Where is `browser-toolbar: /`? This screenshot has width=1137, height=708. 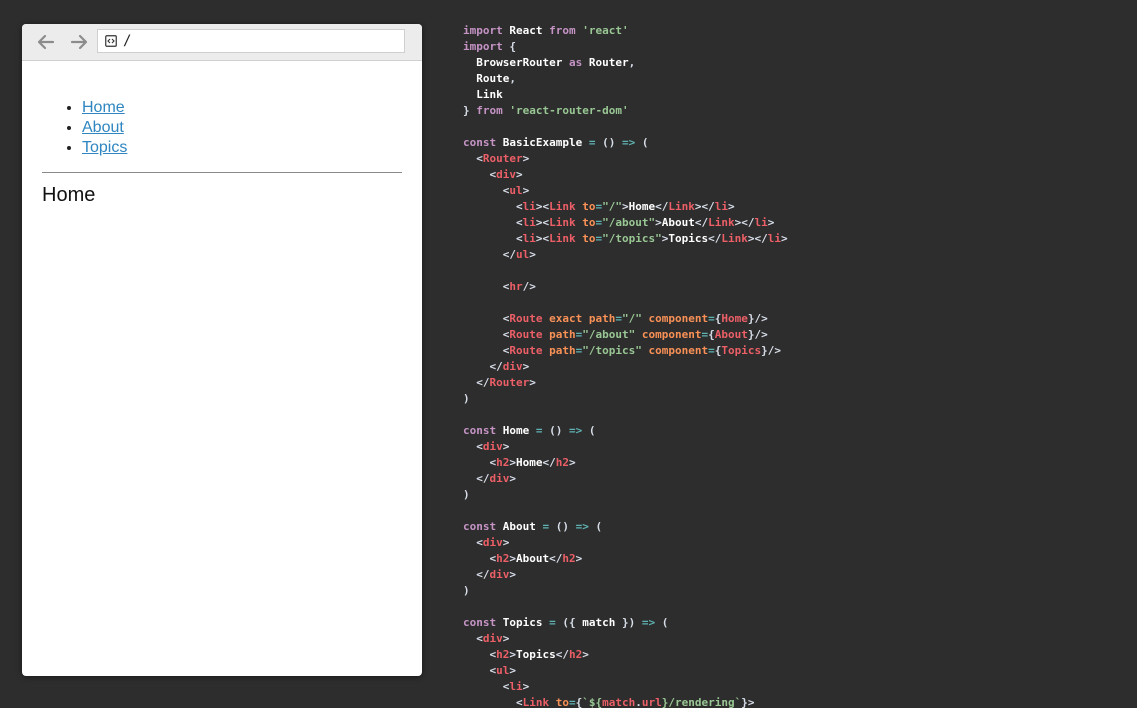
browser-toolbar: / is located at coordinates (222, 42).